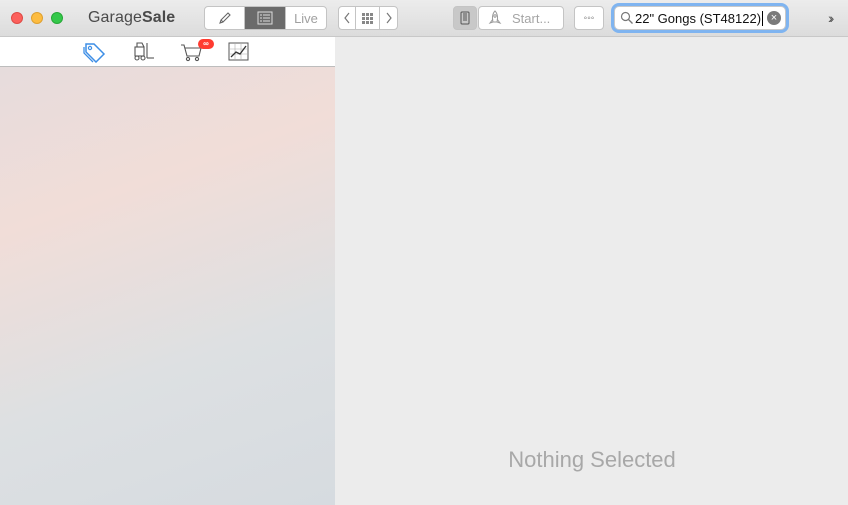 This screenshot has height=505, width=848. I want to click on previous-button, so click(347, 18).